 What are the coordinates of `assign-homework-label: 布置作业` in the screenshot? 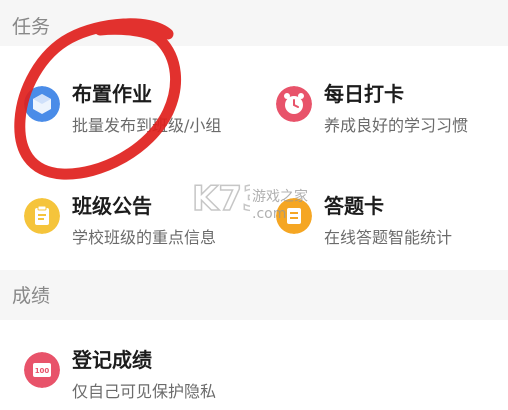 It's located at (112, 94).